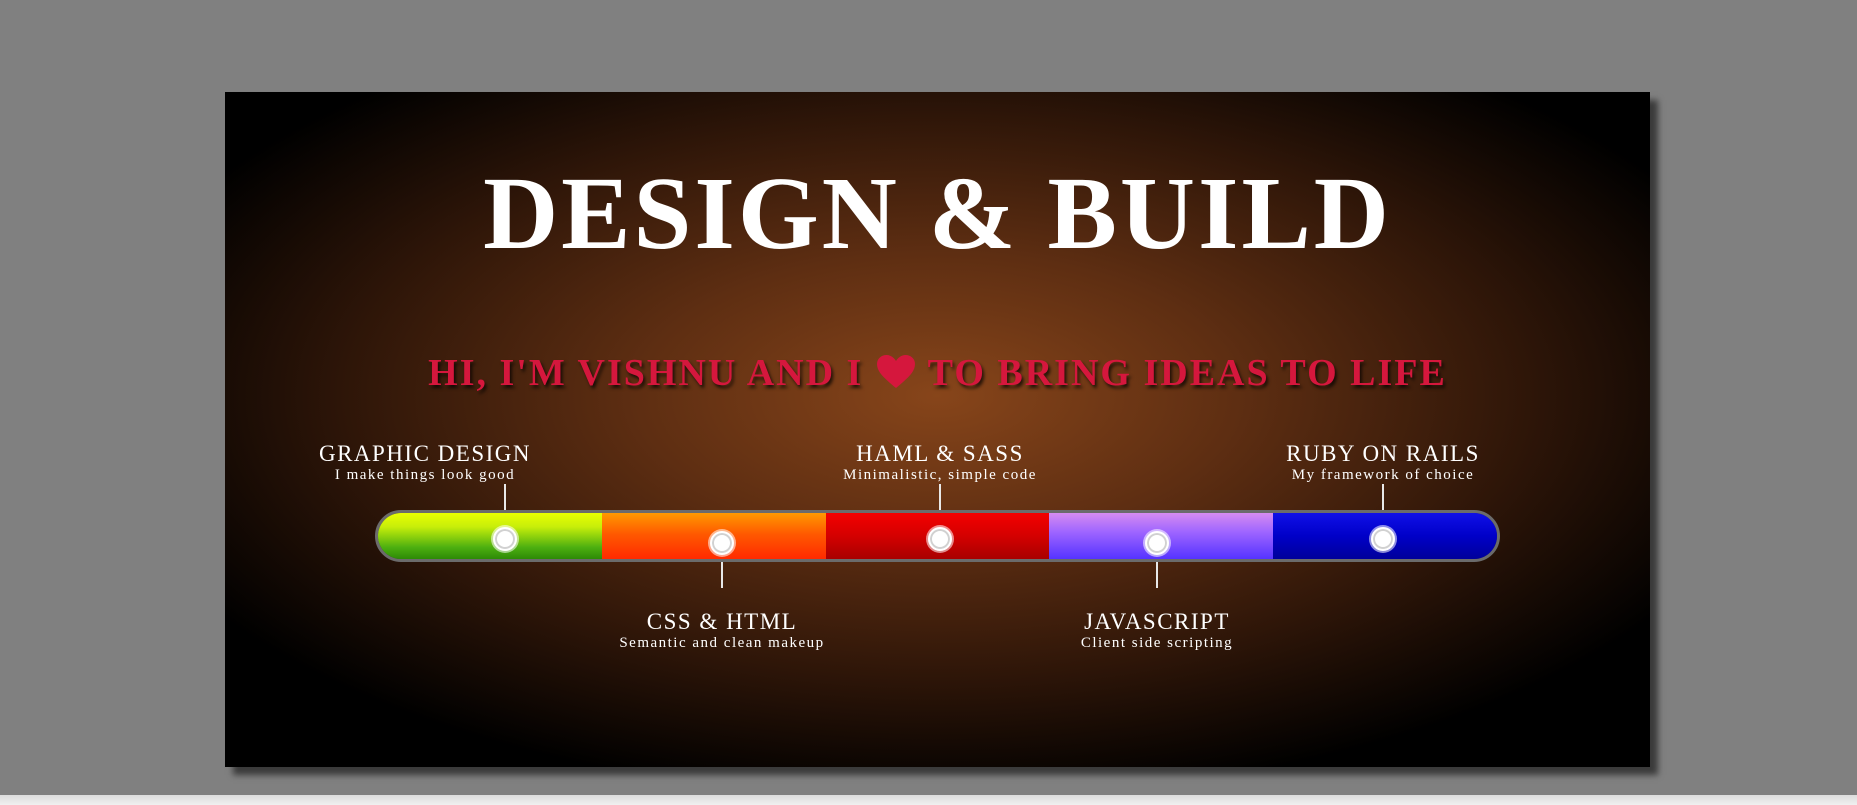 This screenshot has height=805, width=1857. I want to click on node-css-html, so click(722, 543).